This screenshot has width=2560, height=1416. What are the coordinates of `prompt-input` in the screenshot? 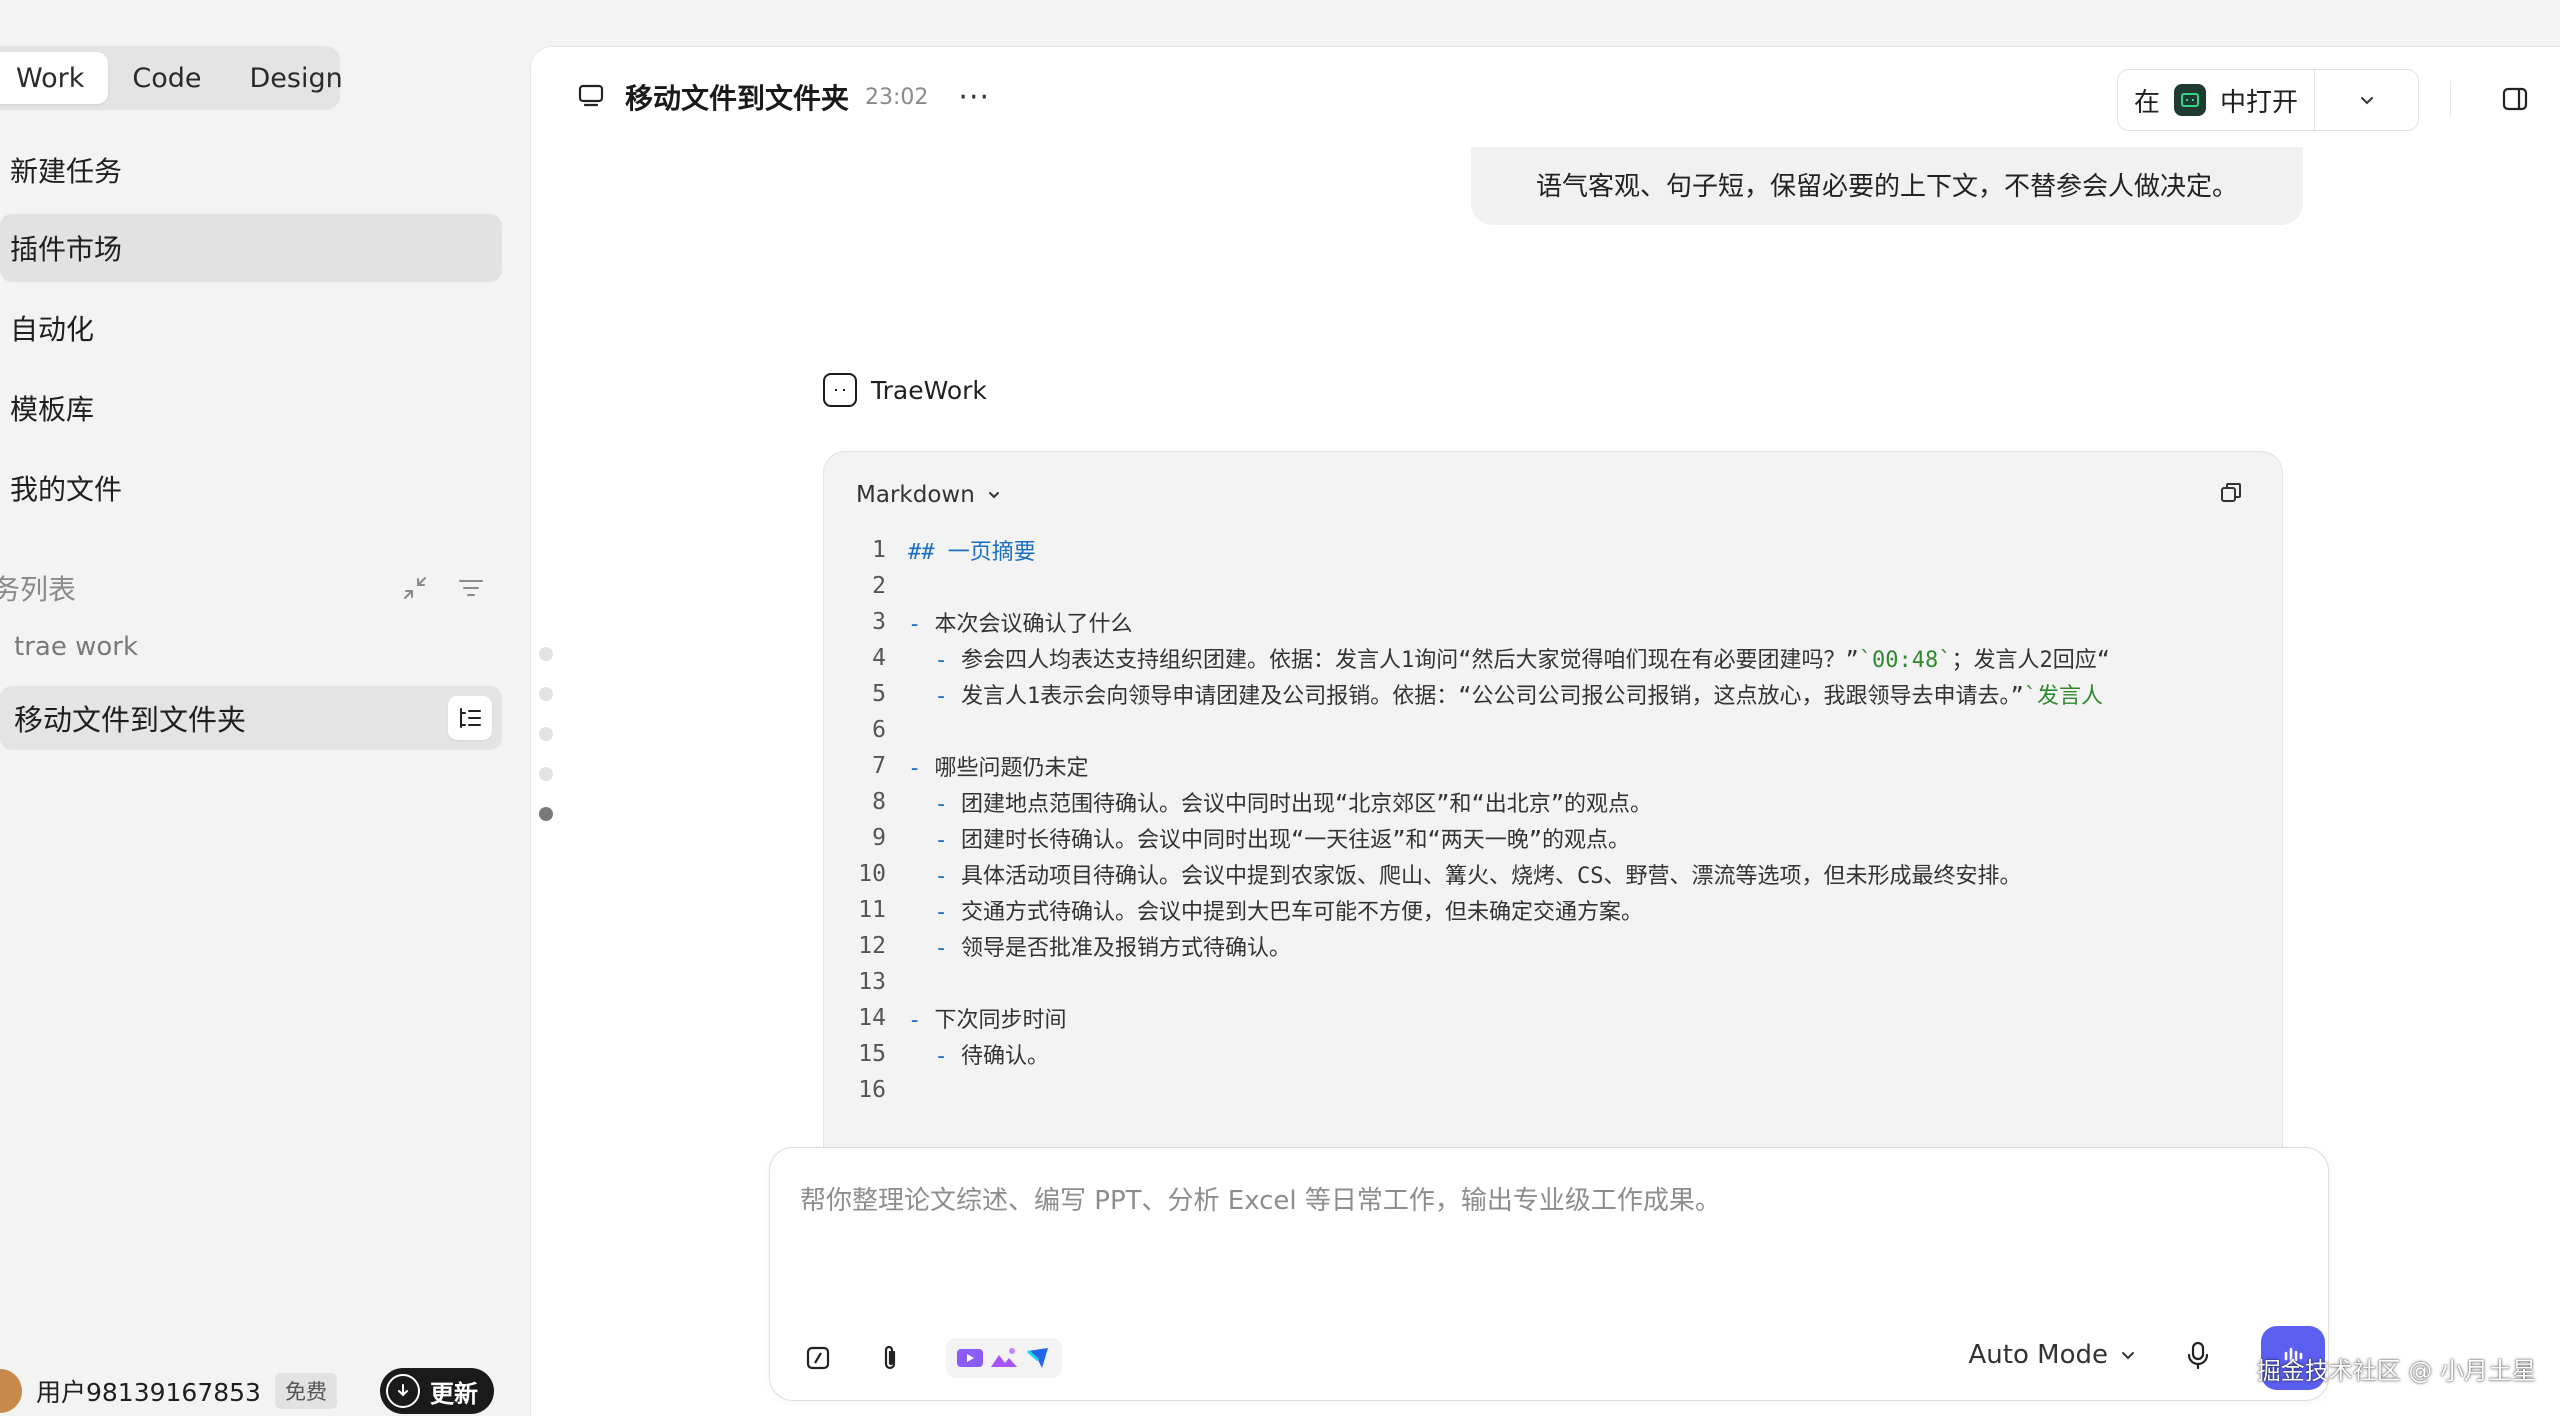 It's located at (1540, 1201).